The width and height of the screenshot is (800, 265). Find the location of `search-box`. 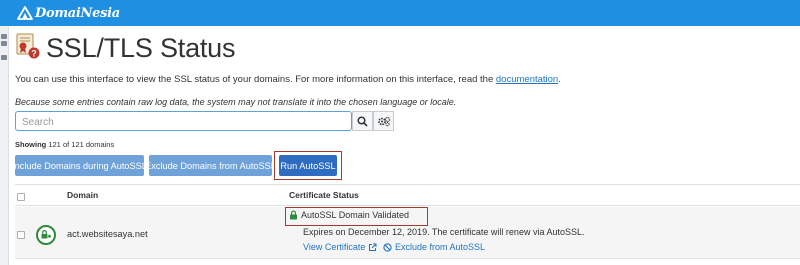

search-box is located at coordinates (183, 121).